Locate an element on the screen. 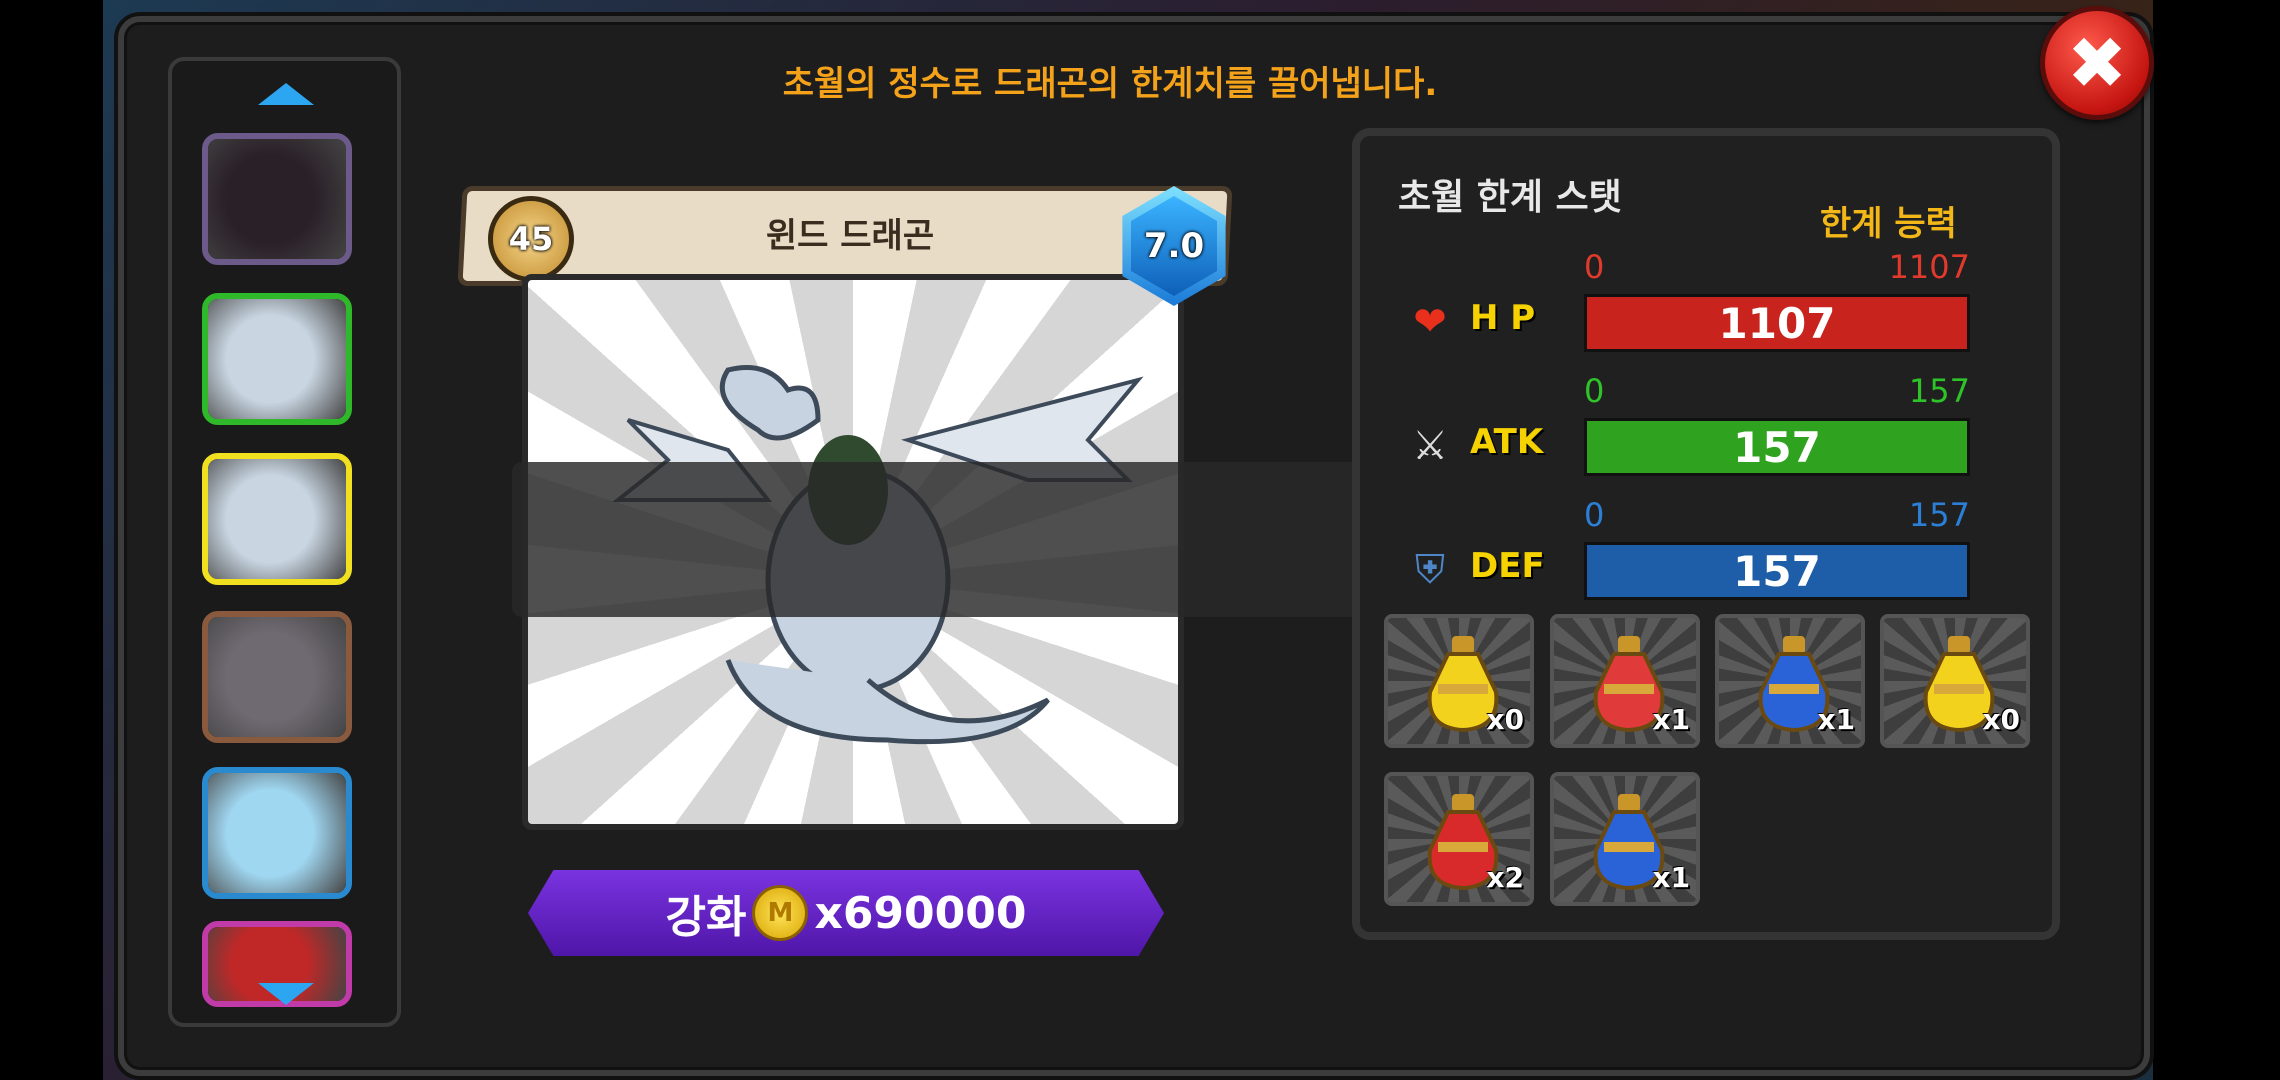  headline: 초월의 정수로 드래곤의 한계치를 끌어냅니다. is located at coordinates (1110, 84).